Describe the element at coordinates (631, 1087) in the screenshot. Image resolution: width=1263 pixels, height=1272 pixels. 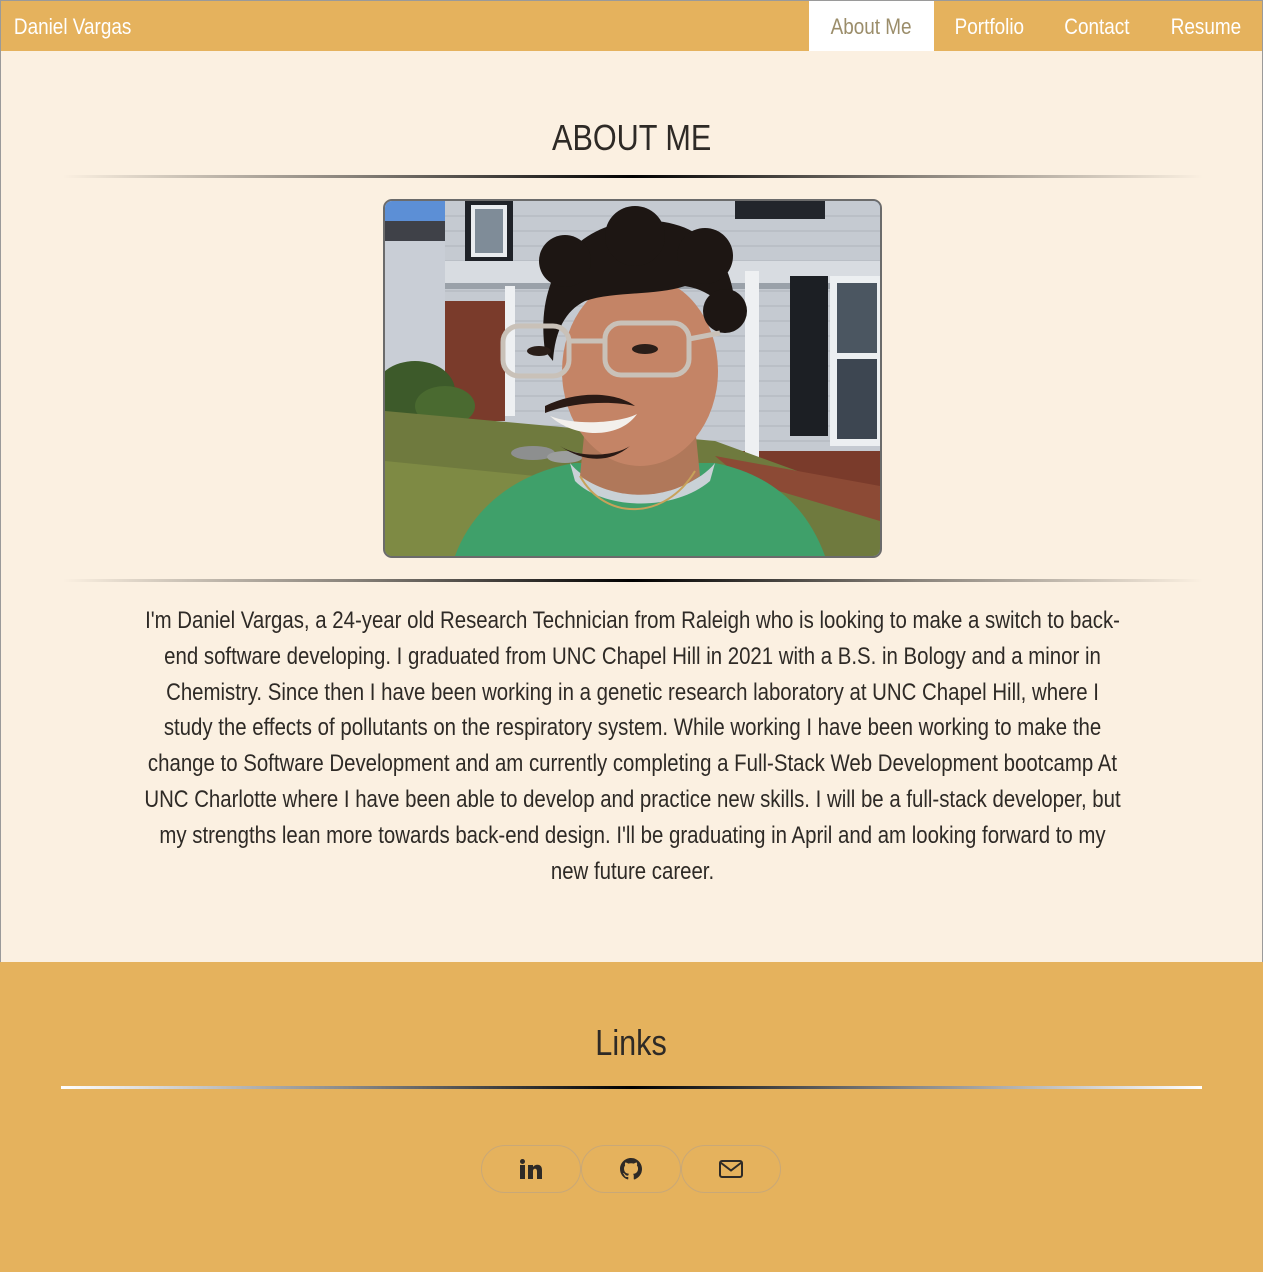
I see `links-divider` at that location.